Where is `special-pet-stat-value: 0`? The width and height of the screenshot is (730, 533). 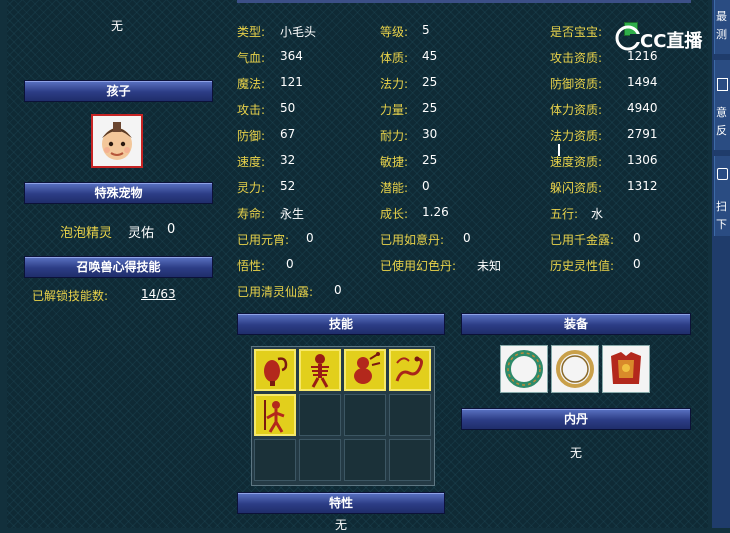 special-pet-stat-value: 0 is located at coordinates (171, 229).